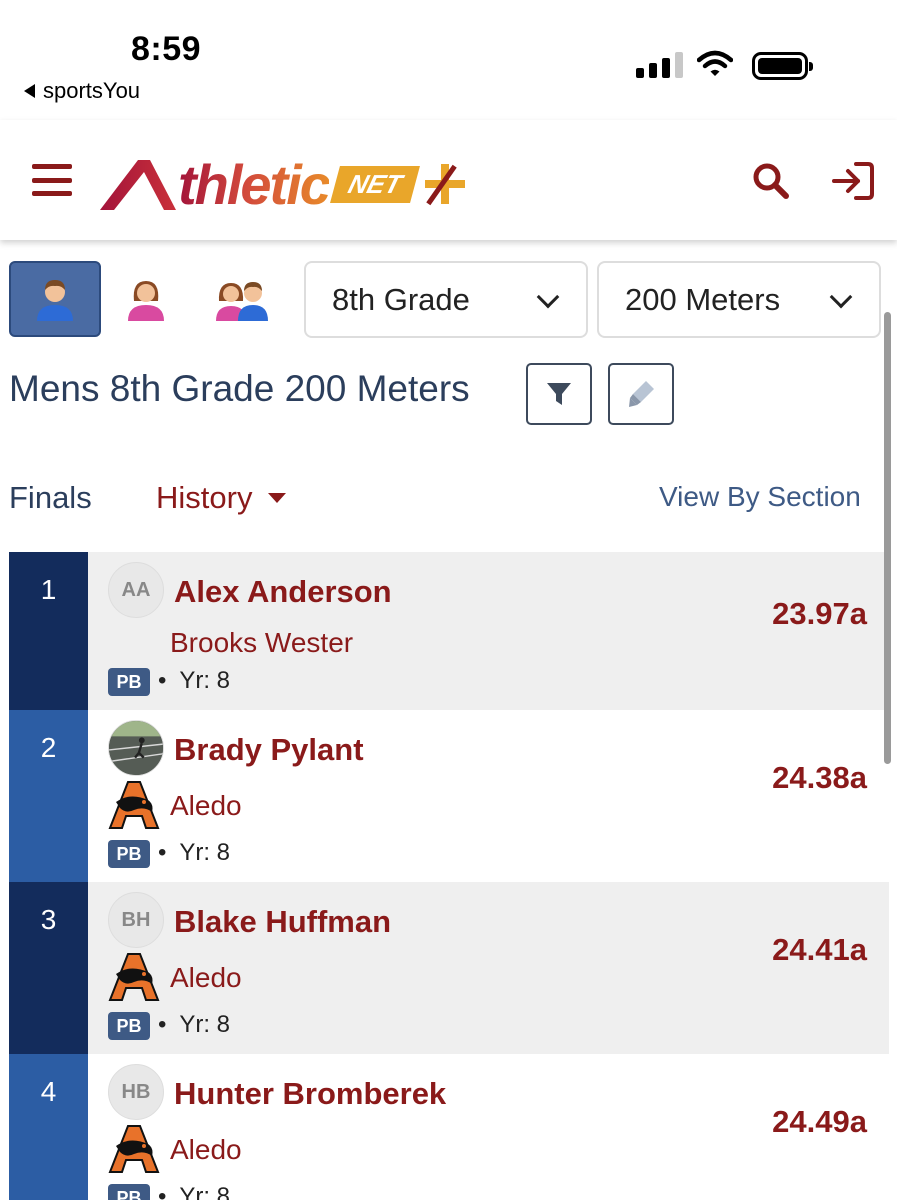  I want to click on gender-both-button, so click(243, 299).